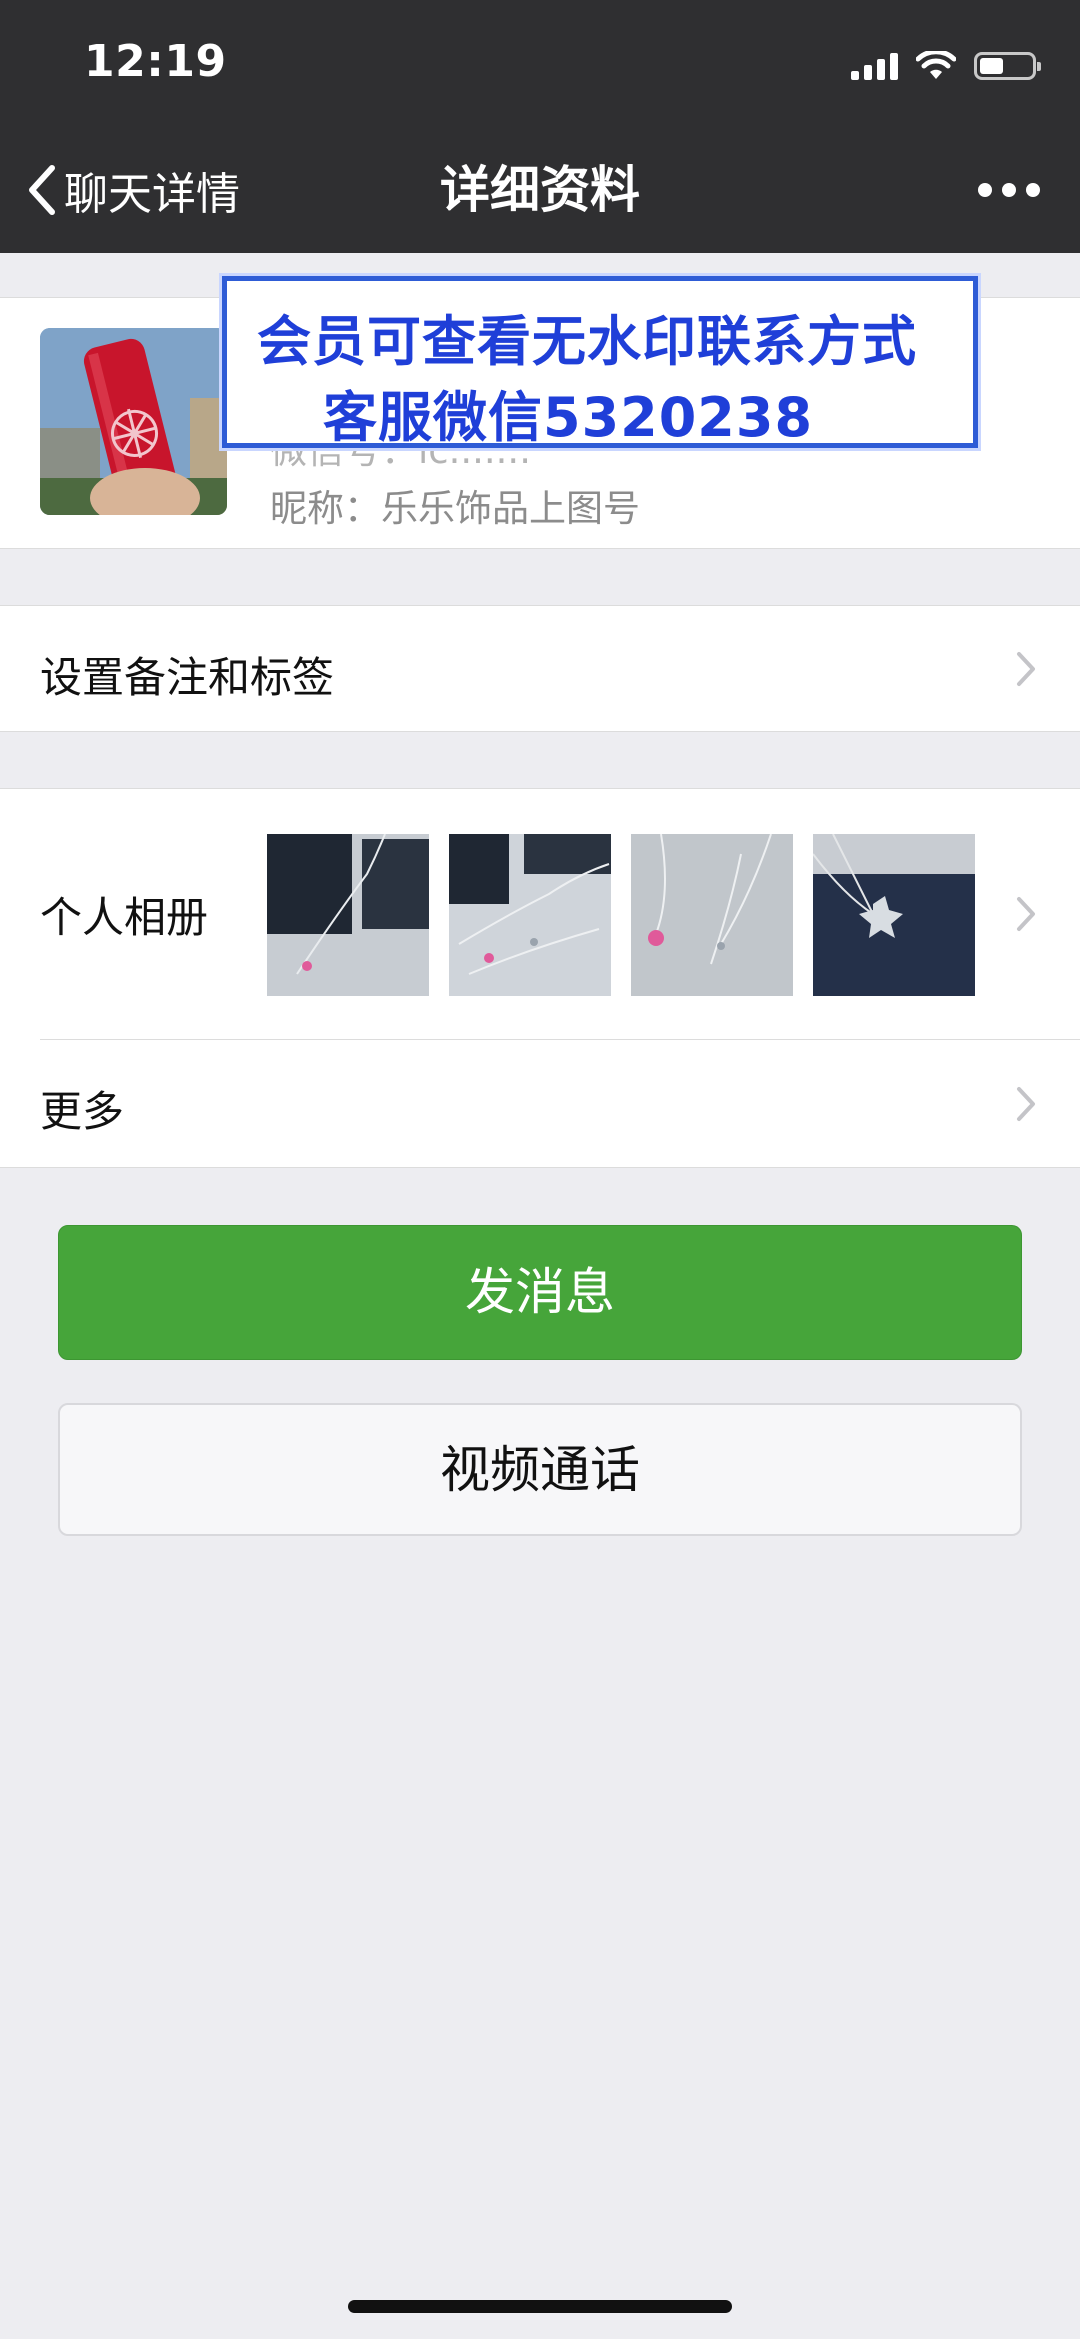  I want to click on more-icon, so click(1009, 190).